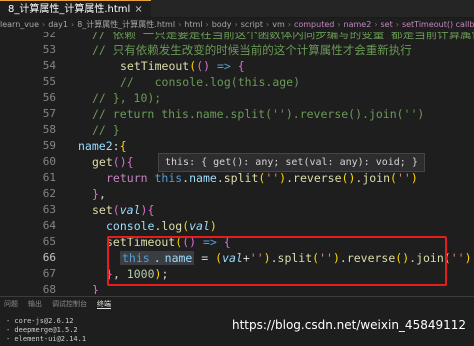 The image size is (474, 346). I want to click on line-number: 67, so click(49, 273).